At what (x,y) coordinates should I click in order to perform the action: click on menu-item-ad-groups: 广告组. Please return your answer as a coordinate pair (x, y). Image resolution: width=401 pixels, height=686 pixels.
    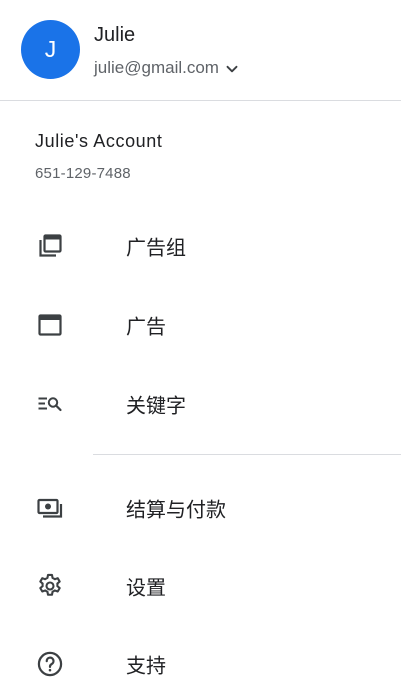
    Looking at the image, I should click on (200, 246).